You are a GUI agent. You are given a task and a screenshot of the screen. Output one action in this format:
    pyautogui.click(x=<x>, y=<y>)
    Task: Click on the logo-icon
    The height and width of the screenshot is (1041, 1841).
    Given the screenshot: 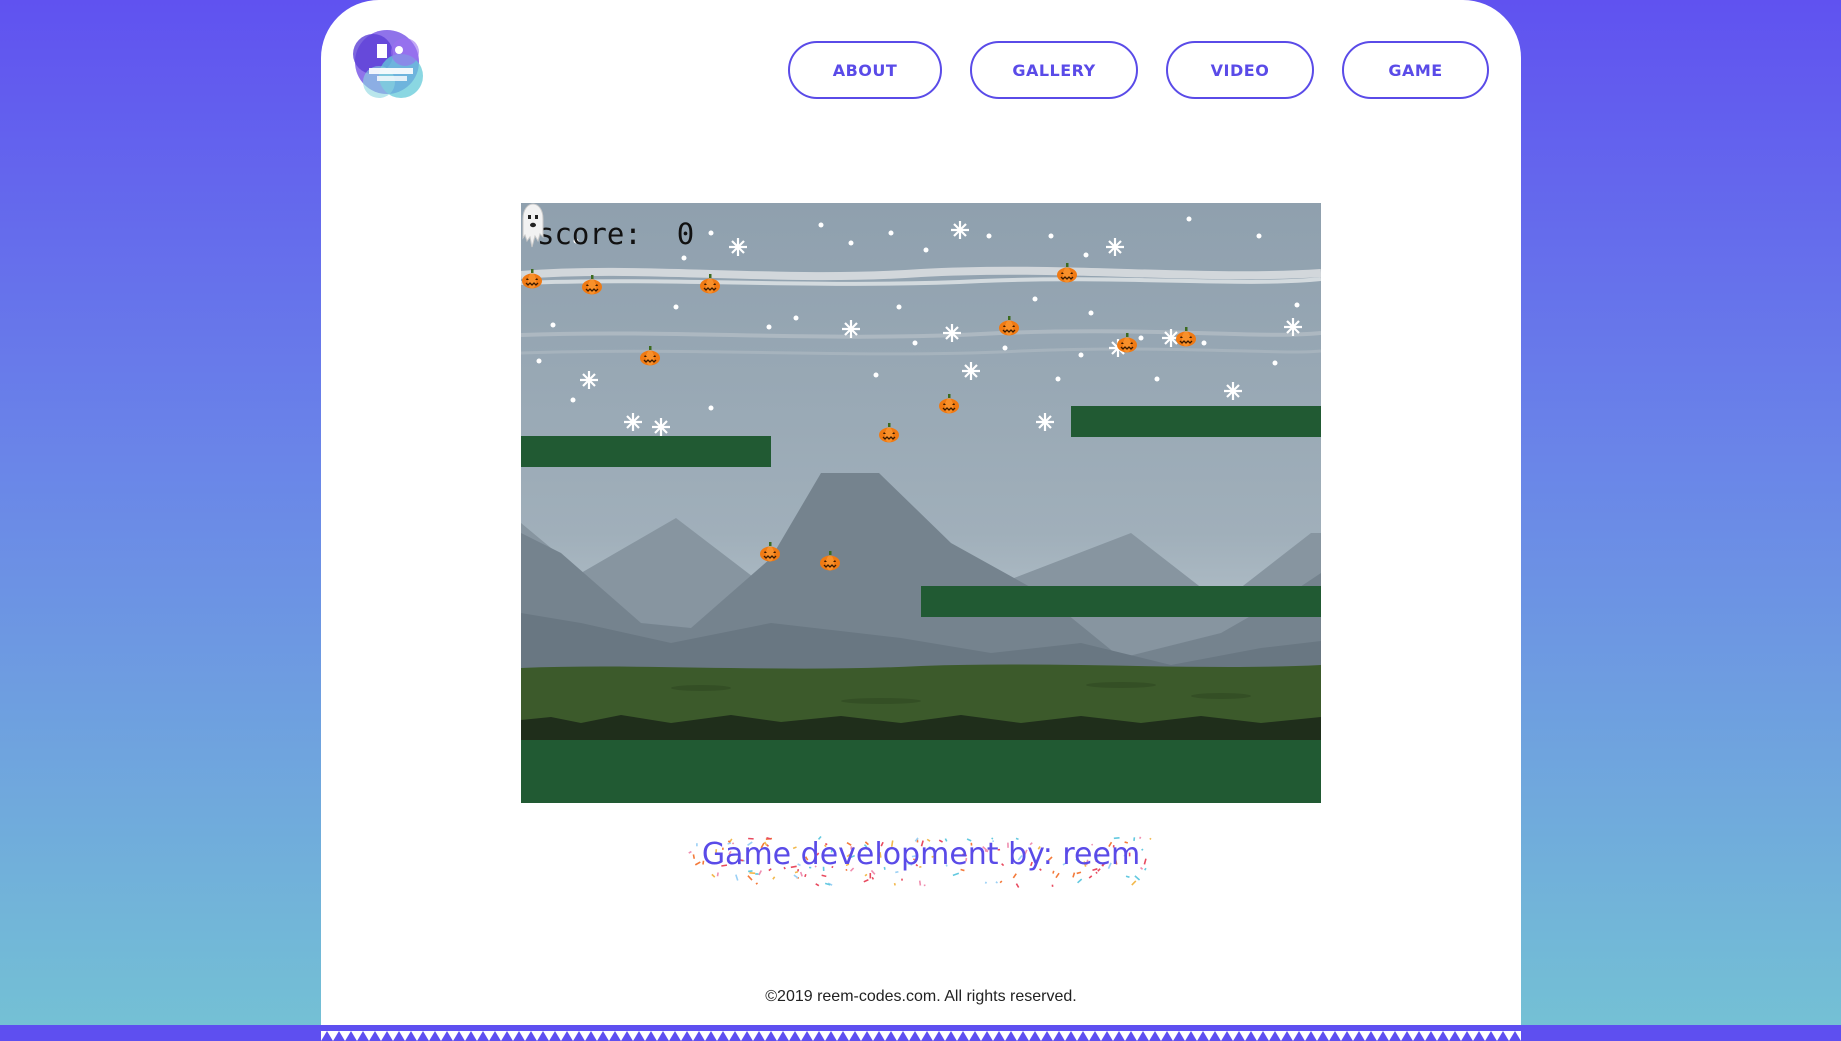 What is the action you would take?
    pyautogui.click(x=390, y=66)
    